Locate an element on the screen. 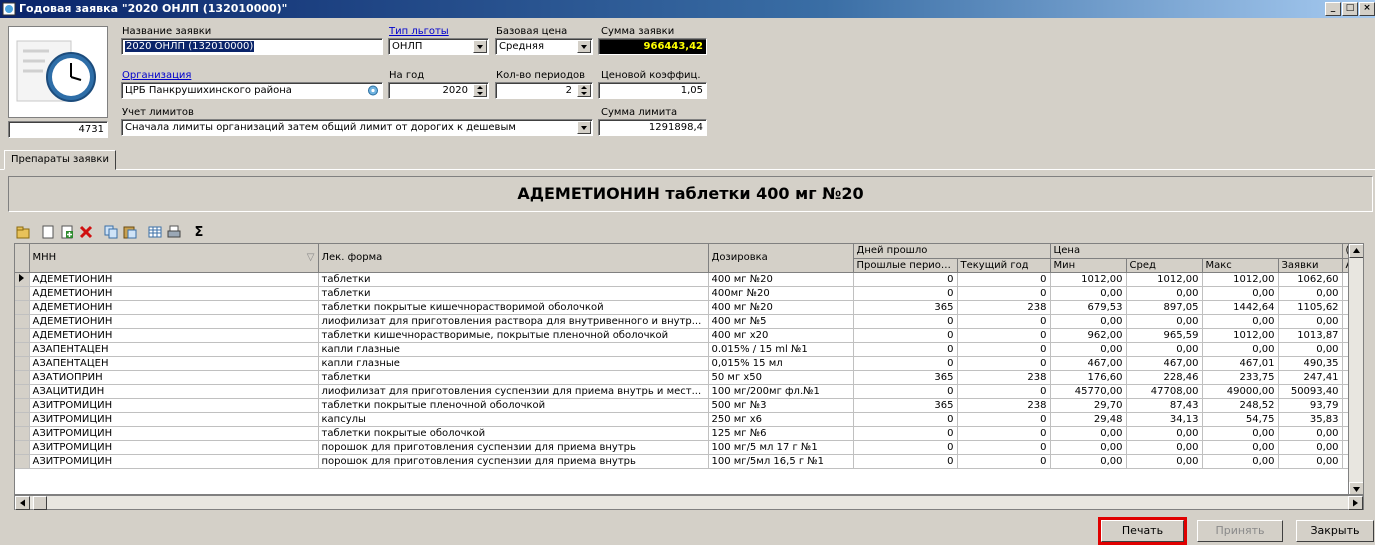 The image size is (1375, 545). name-field: 2020 ОНЛП (132010000) is located at coordinates (252, 46).